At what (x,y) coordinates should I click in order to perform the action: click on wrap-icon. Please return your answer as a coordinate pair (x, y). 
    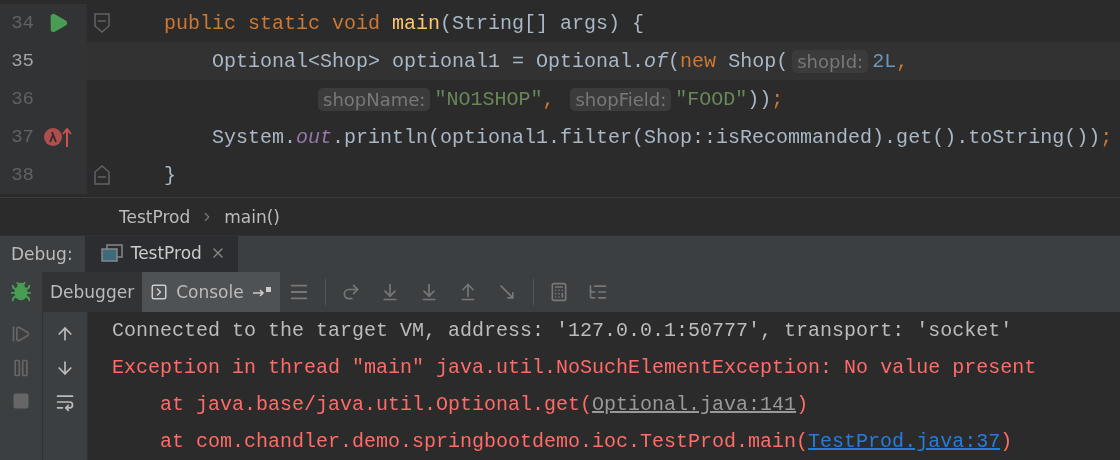
    Looking at the image, I should click on (65, 402).